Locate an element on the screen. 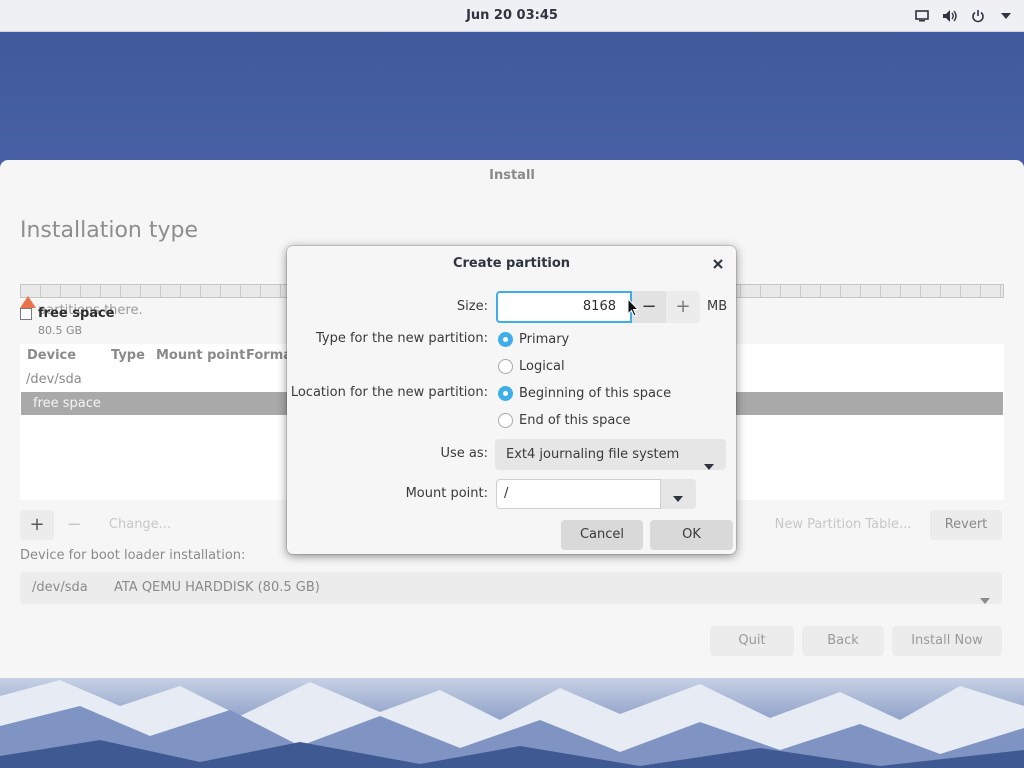  radio-end-label: End of this space is located at coordinates (575, 420).